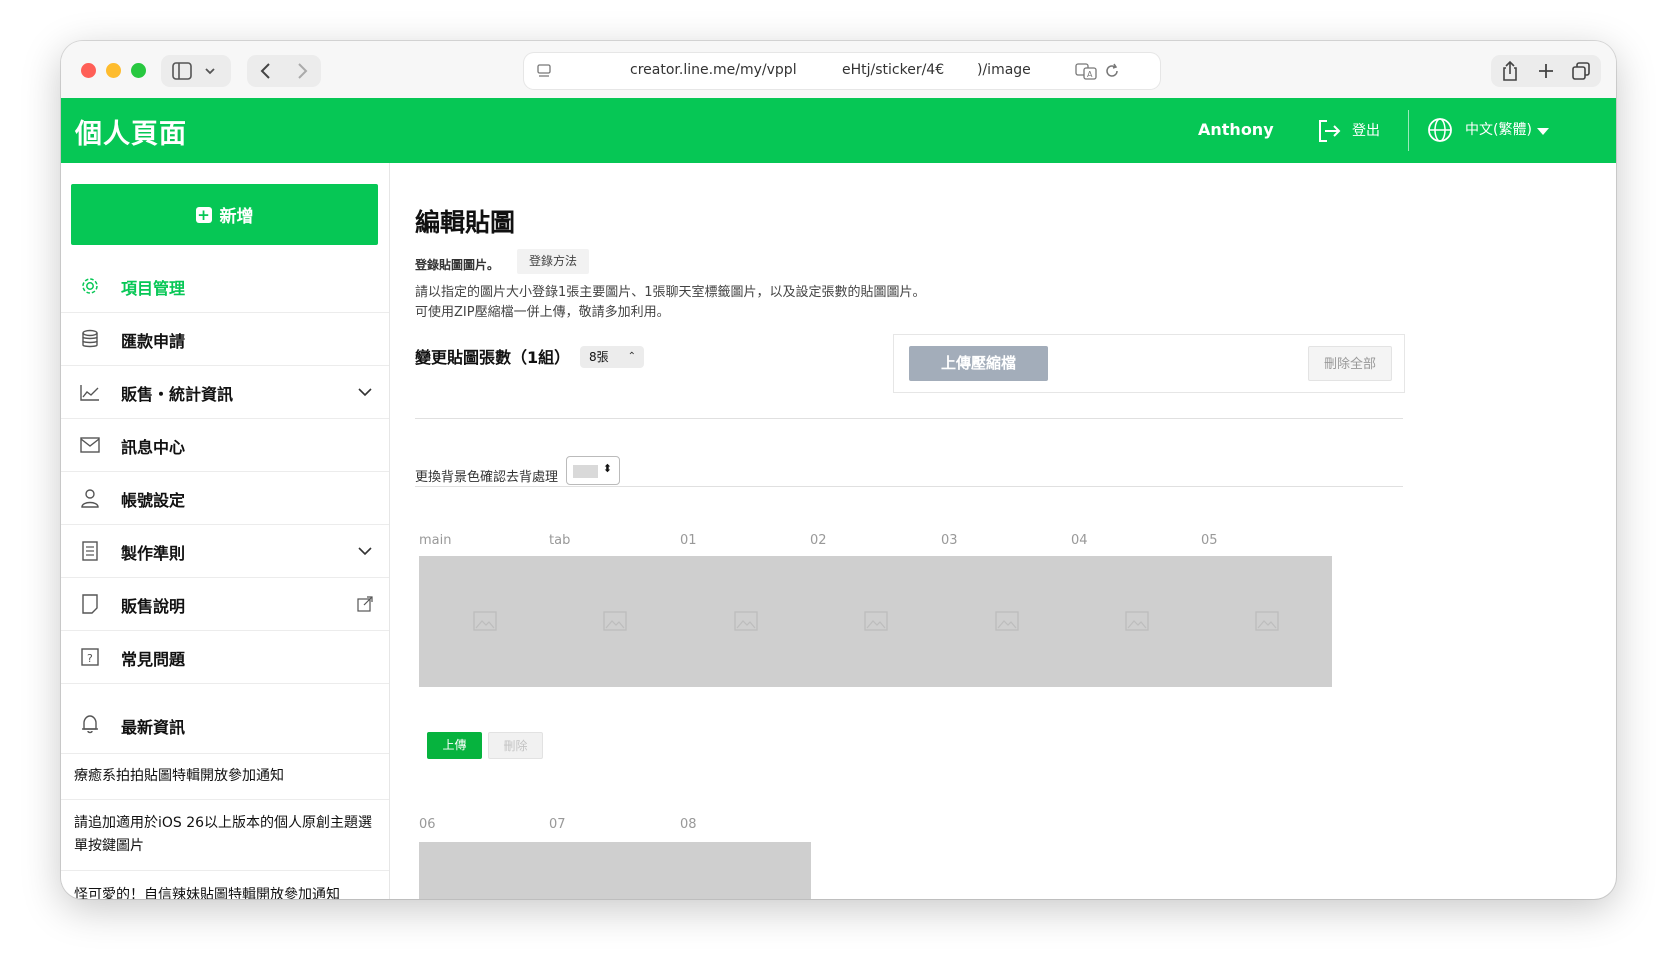 The image size is (1676, 976). I want to click on news-item: 請追加適用於iOS 26以上版本的個人原創主題選單按鍵圖片, so click(225, 835).